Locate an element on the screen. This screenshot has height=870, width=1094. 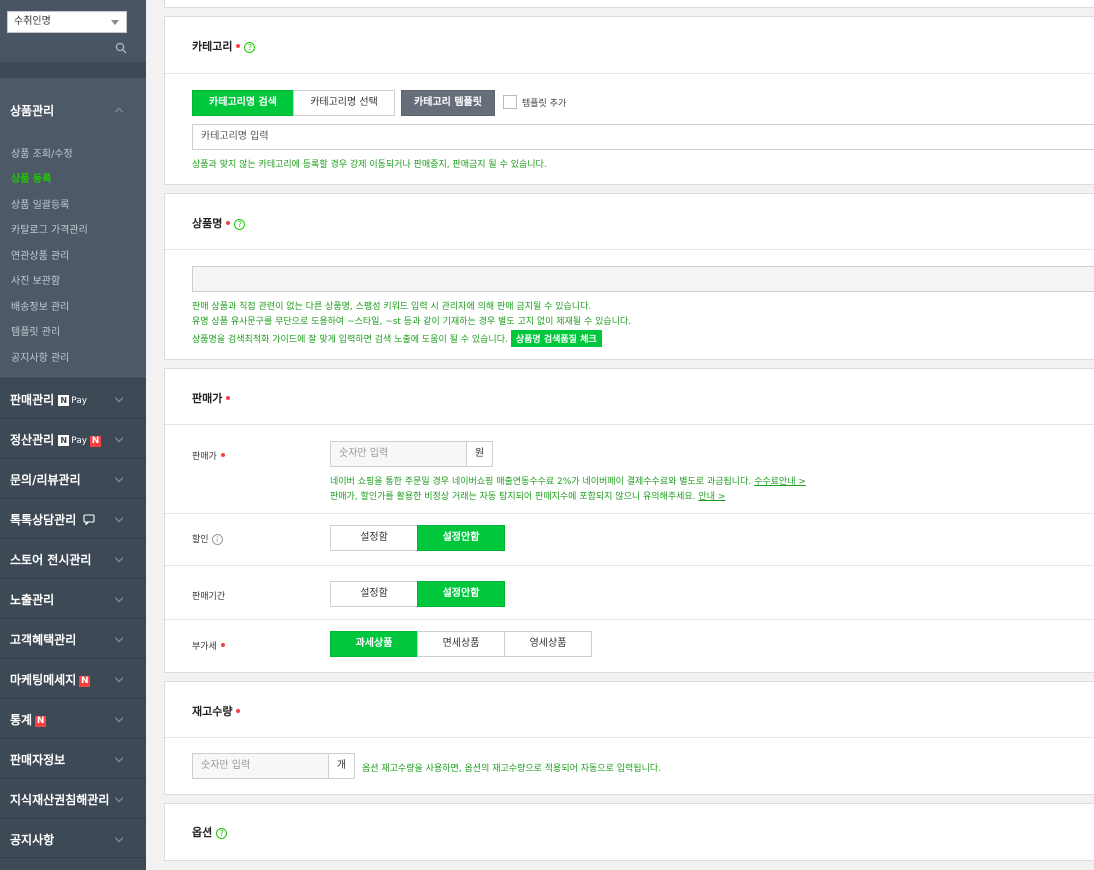
sidebar-item-store-display: 스토어 전시관리 is located at coordinates (73, 558).